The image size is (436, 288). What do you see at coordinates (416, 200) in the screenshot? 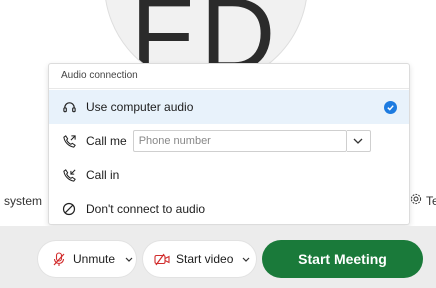
I see `gear-icon` at bounding box center [416, 200].